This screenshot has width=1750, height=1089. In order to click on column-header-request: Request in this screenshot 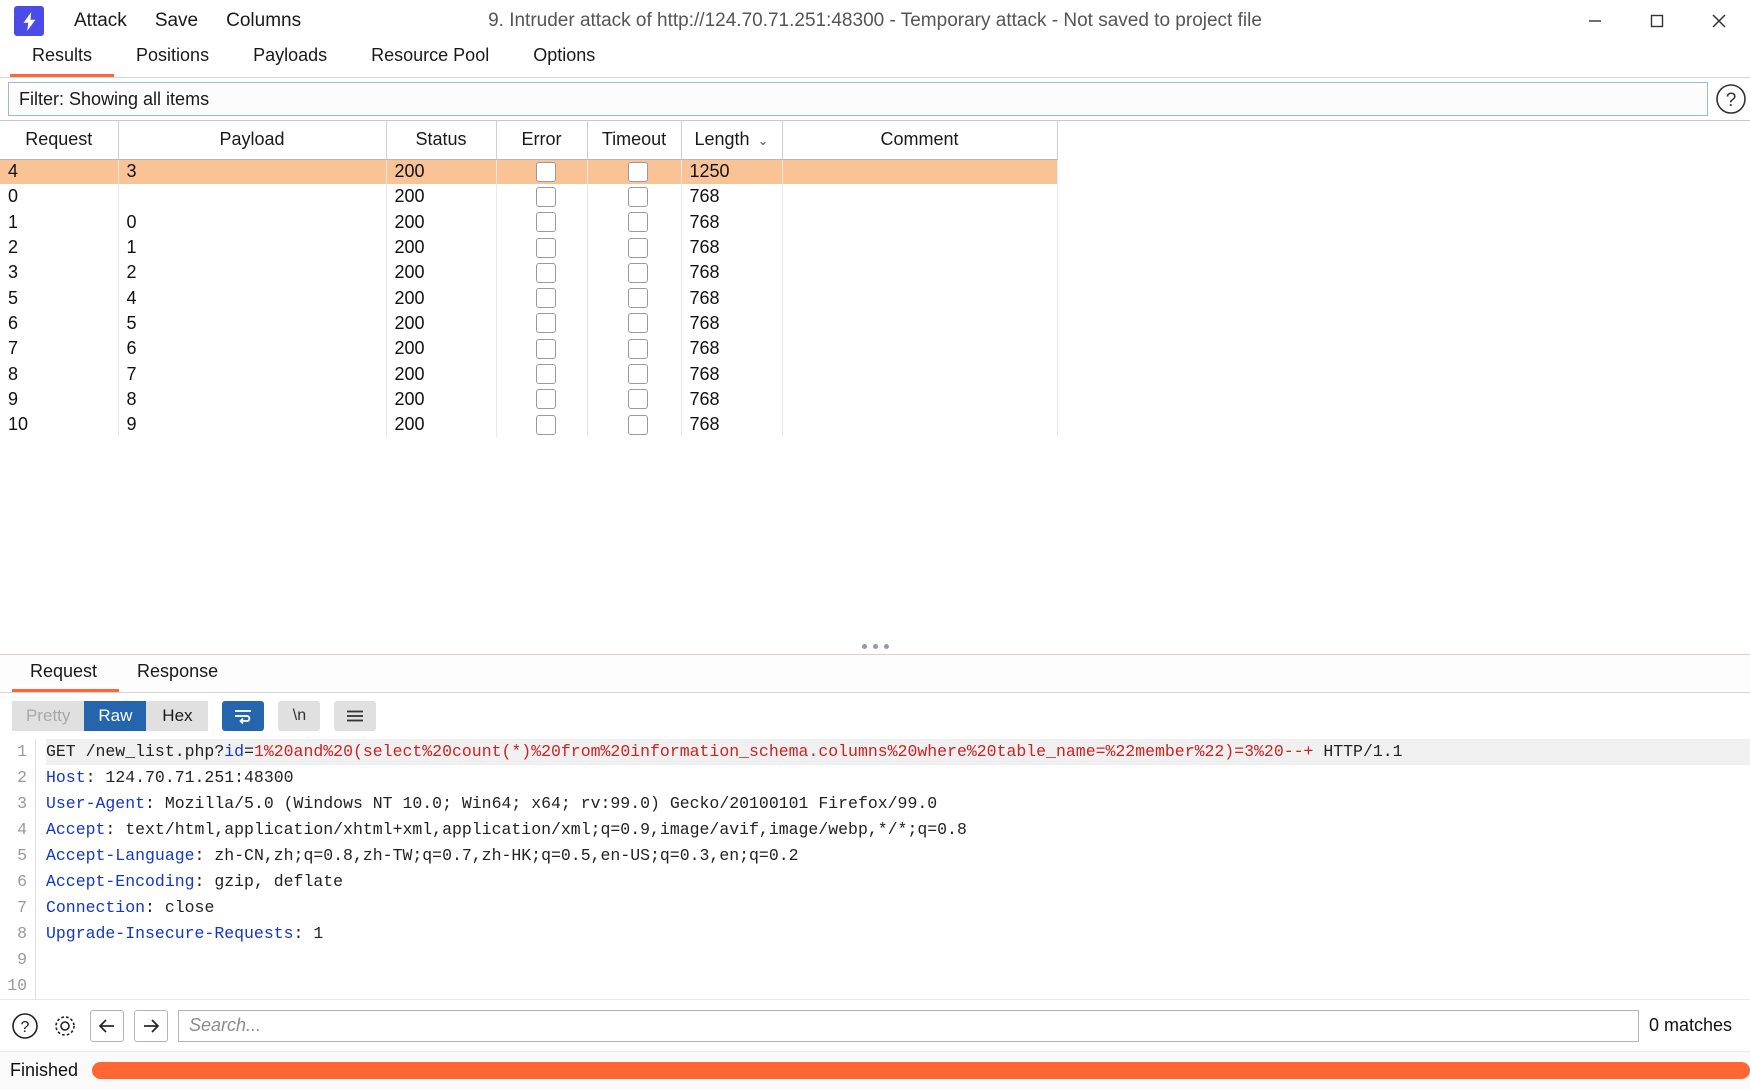, I will do `click(59, 140)`.